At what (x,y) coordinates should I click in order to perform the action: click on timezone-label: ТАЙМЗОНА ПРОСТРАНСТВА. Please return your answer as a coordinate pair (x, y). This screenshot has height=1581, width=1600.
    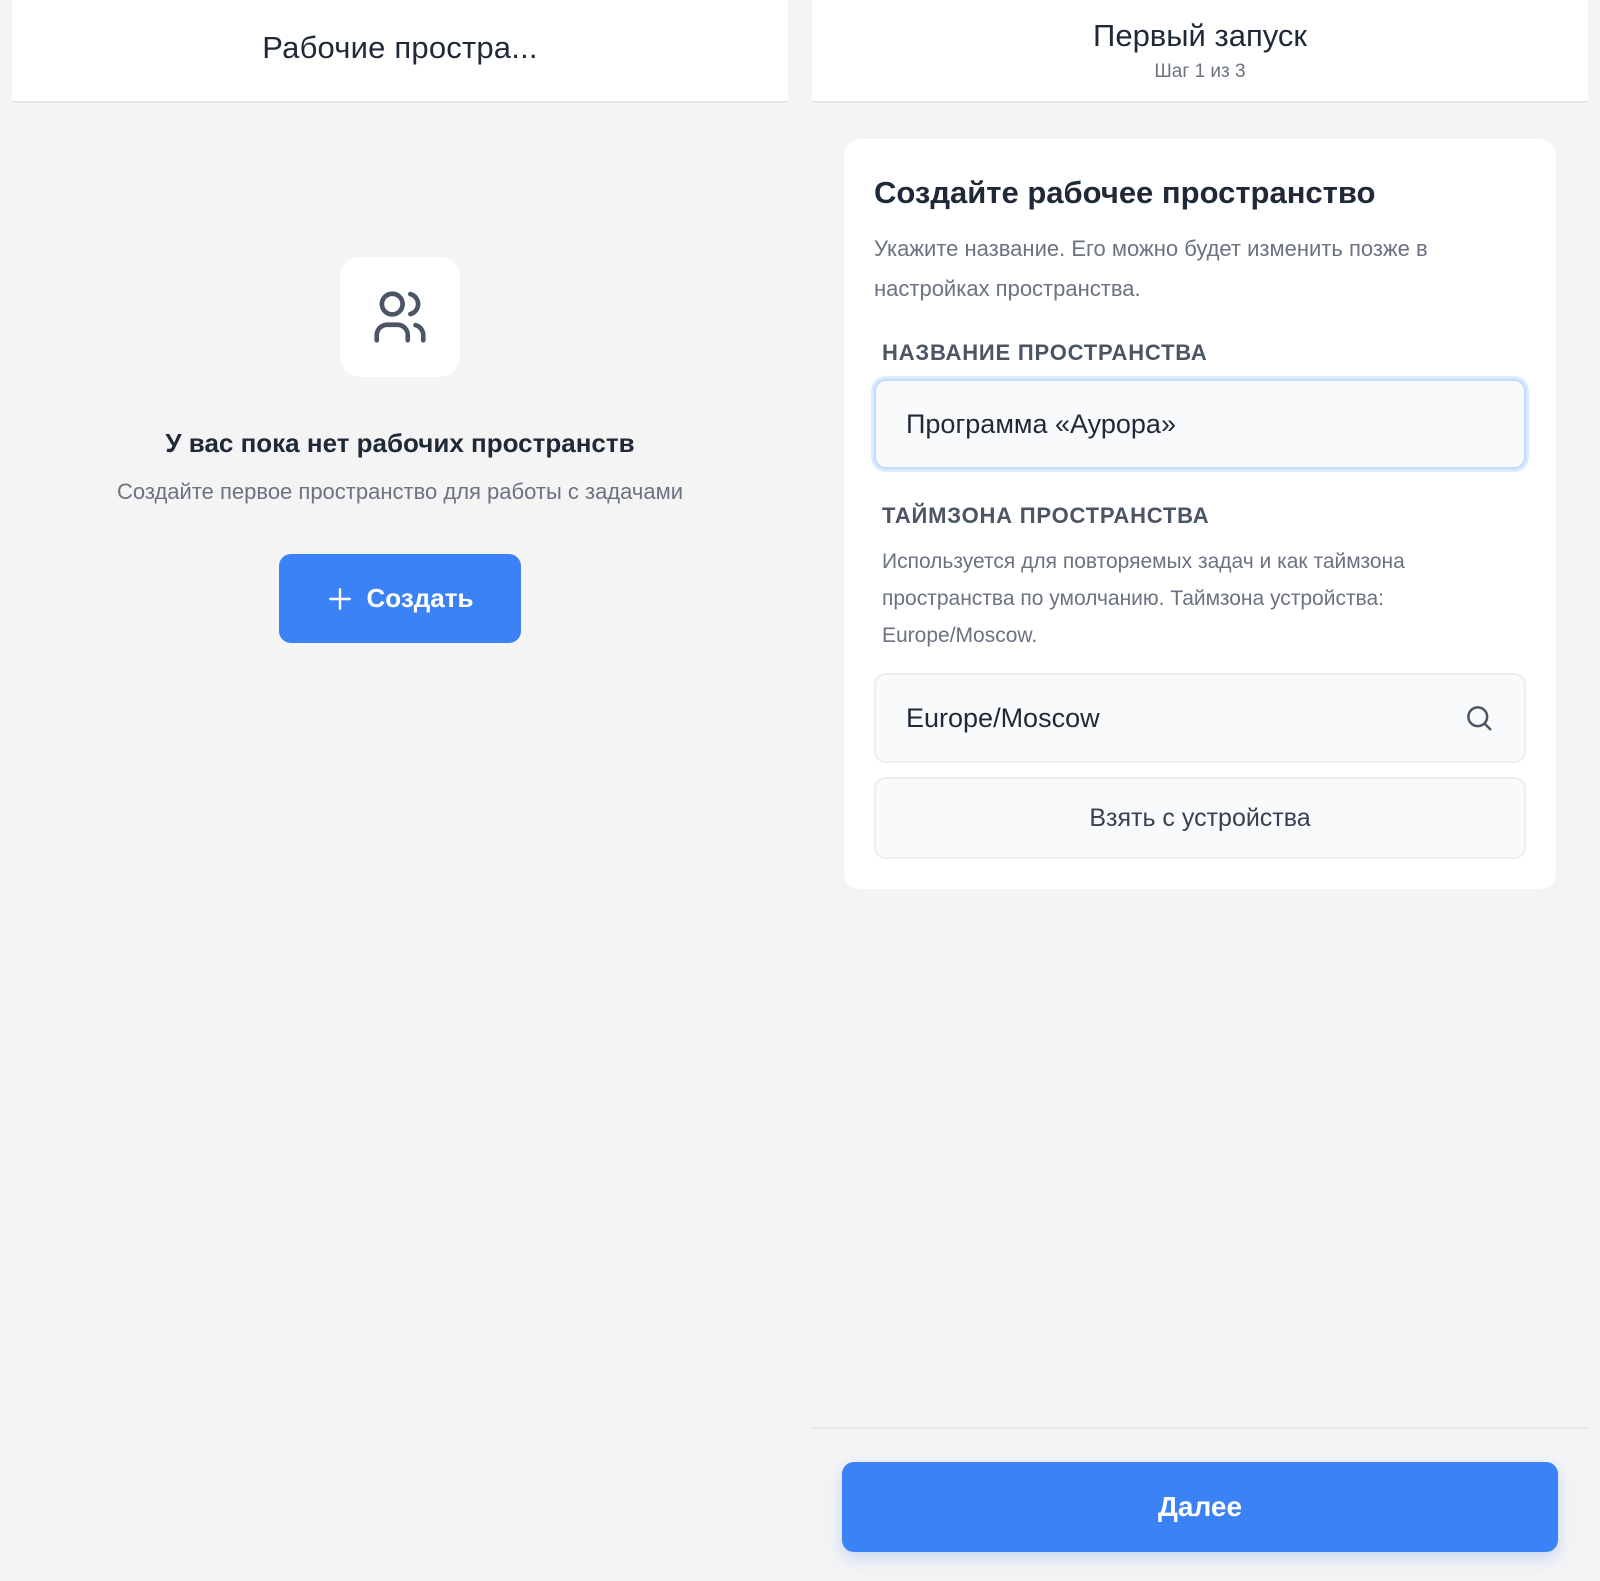
    Looking at the image, I should click on (1046, 515).